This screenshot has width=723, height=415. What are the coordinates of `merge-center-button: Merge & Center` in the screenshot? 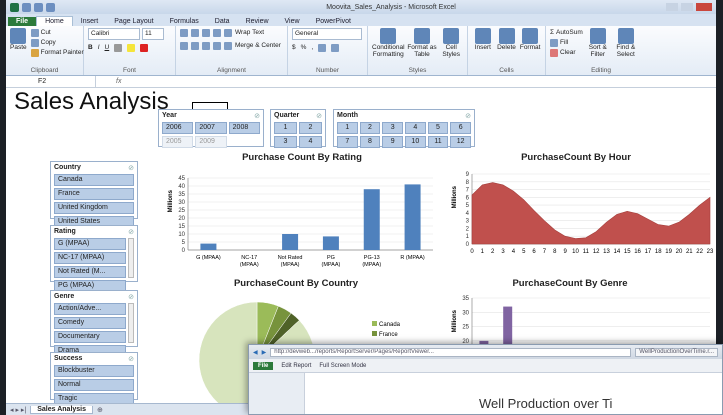 It's located at (258, 46).